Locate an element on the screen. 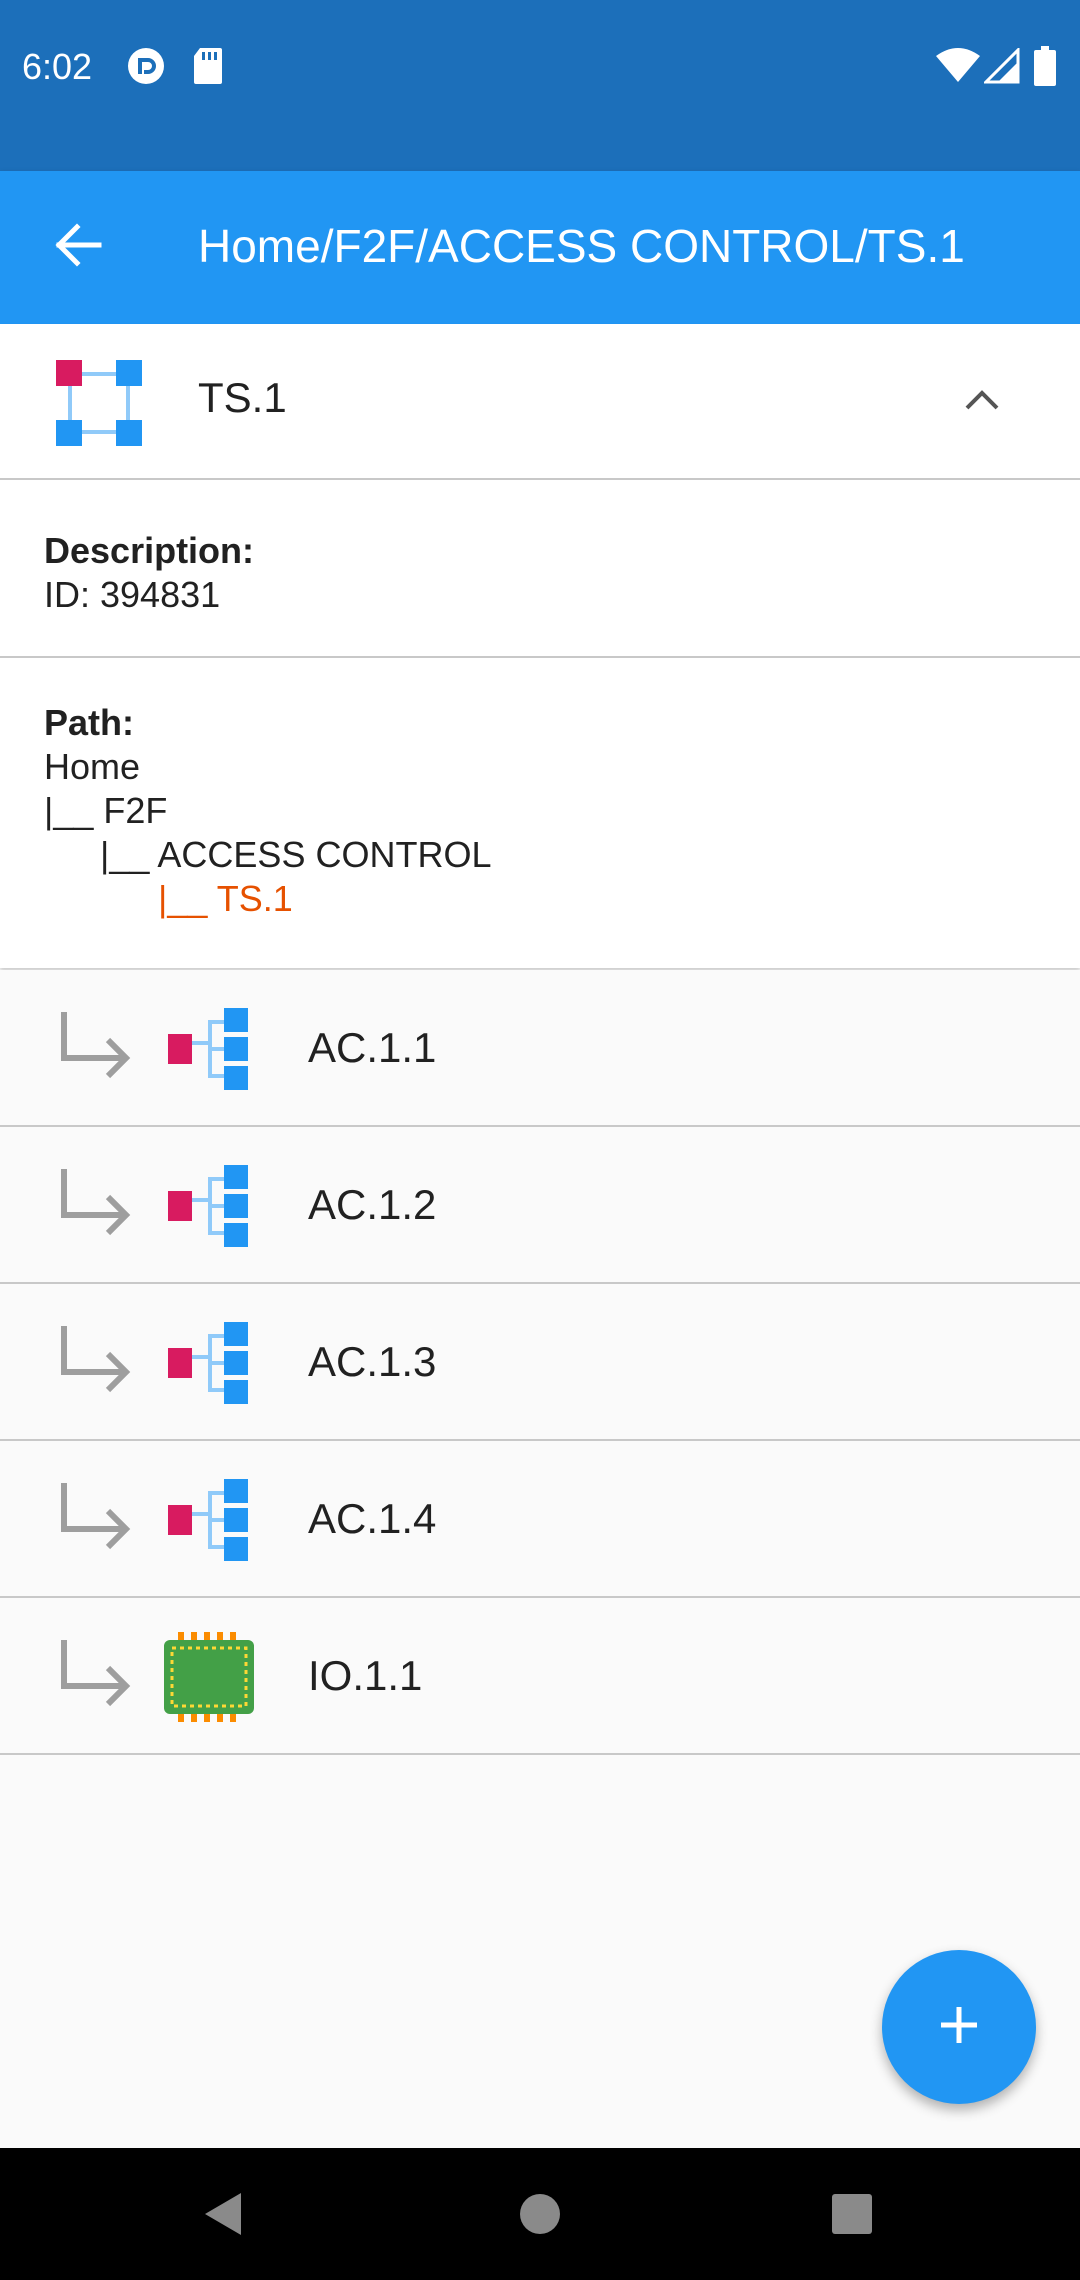  description-value: ID: 394831 is located at coordinates (132, 594).